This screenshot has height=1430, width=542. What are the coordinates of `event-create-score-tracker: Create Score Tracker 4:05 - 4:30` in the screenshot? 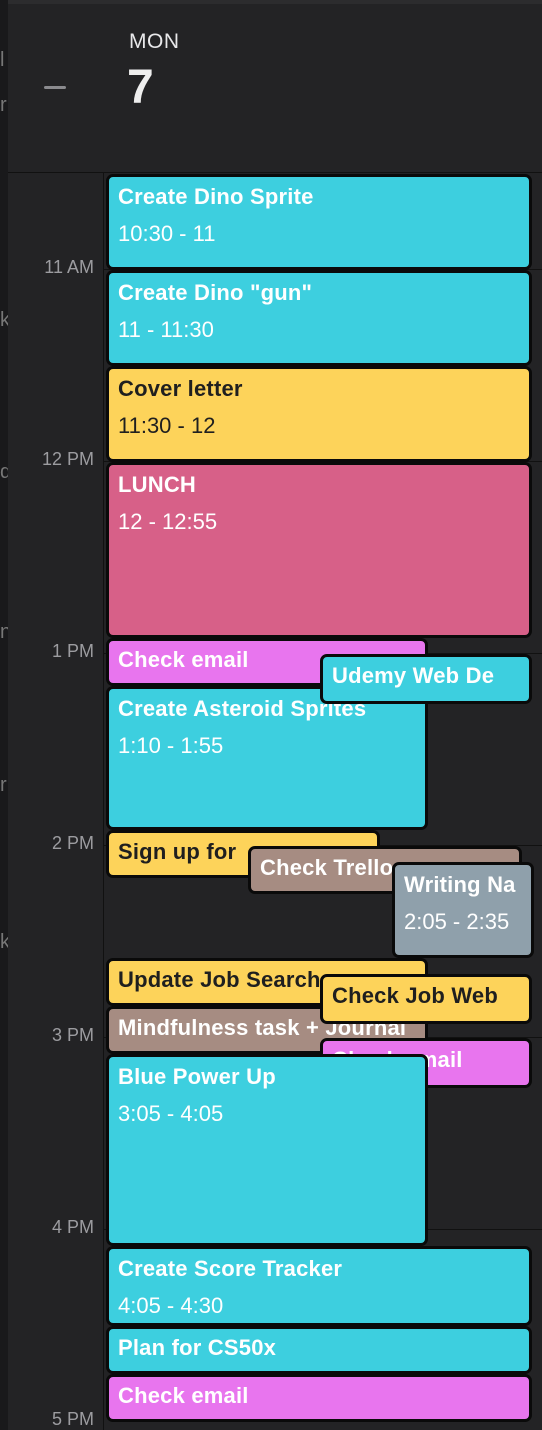 It's located at (319, 1286).